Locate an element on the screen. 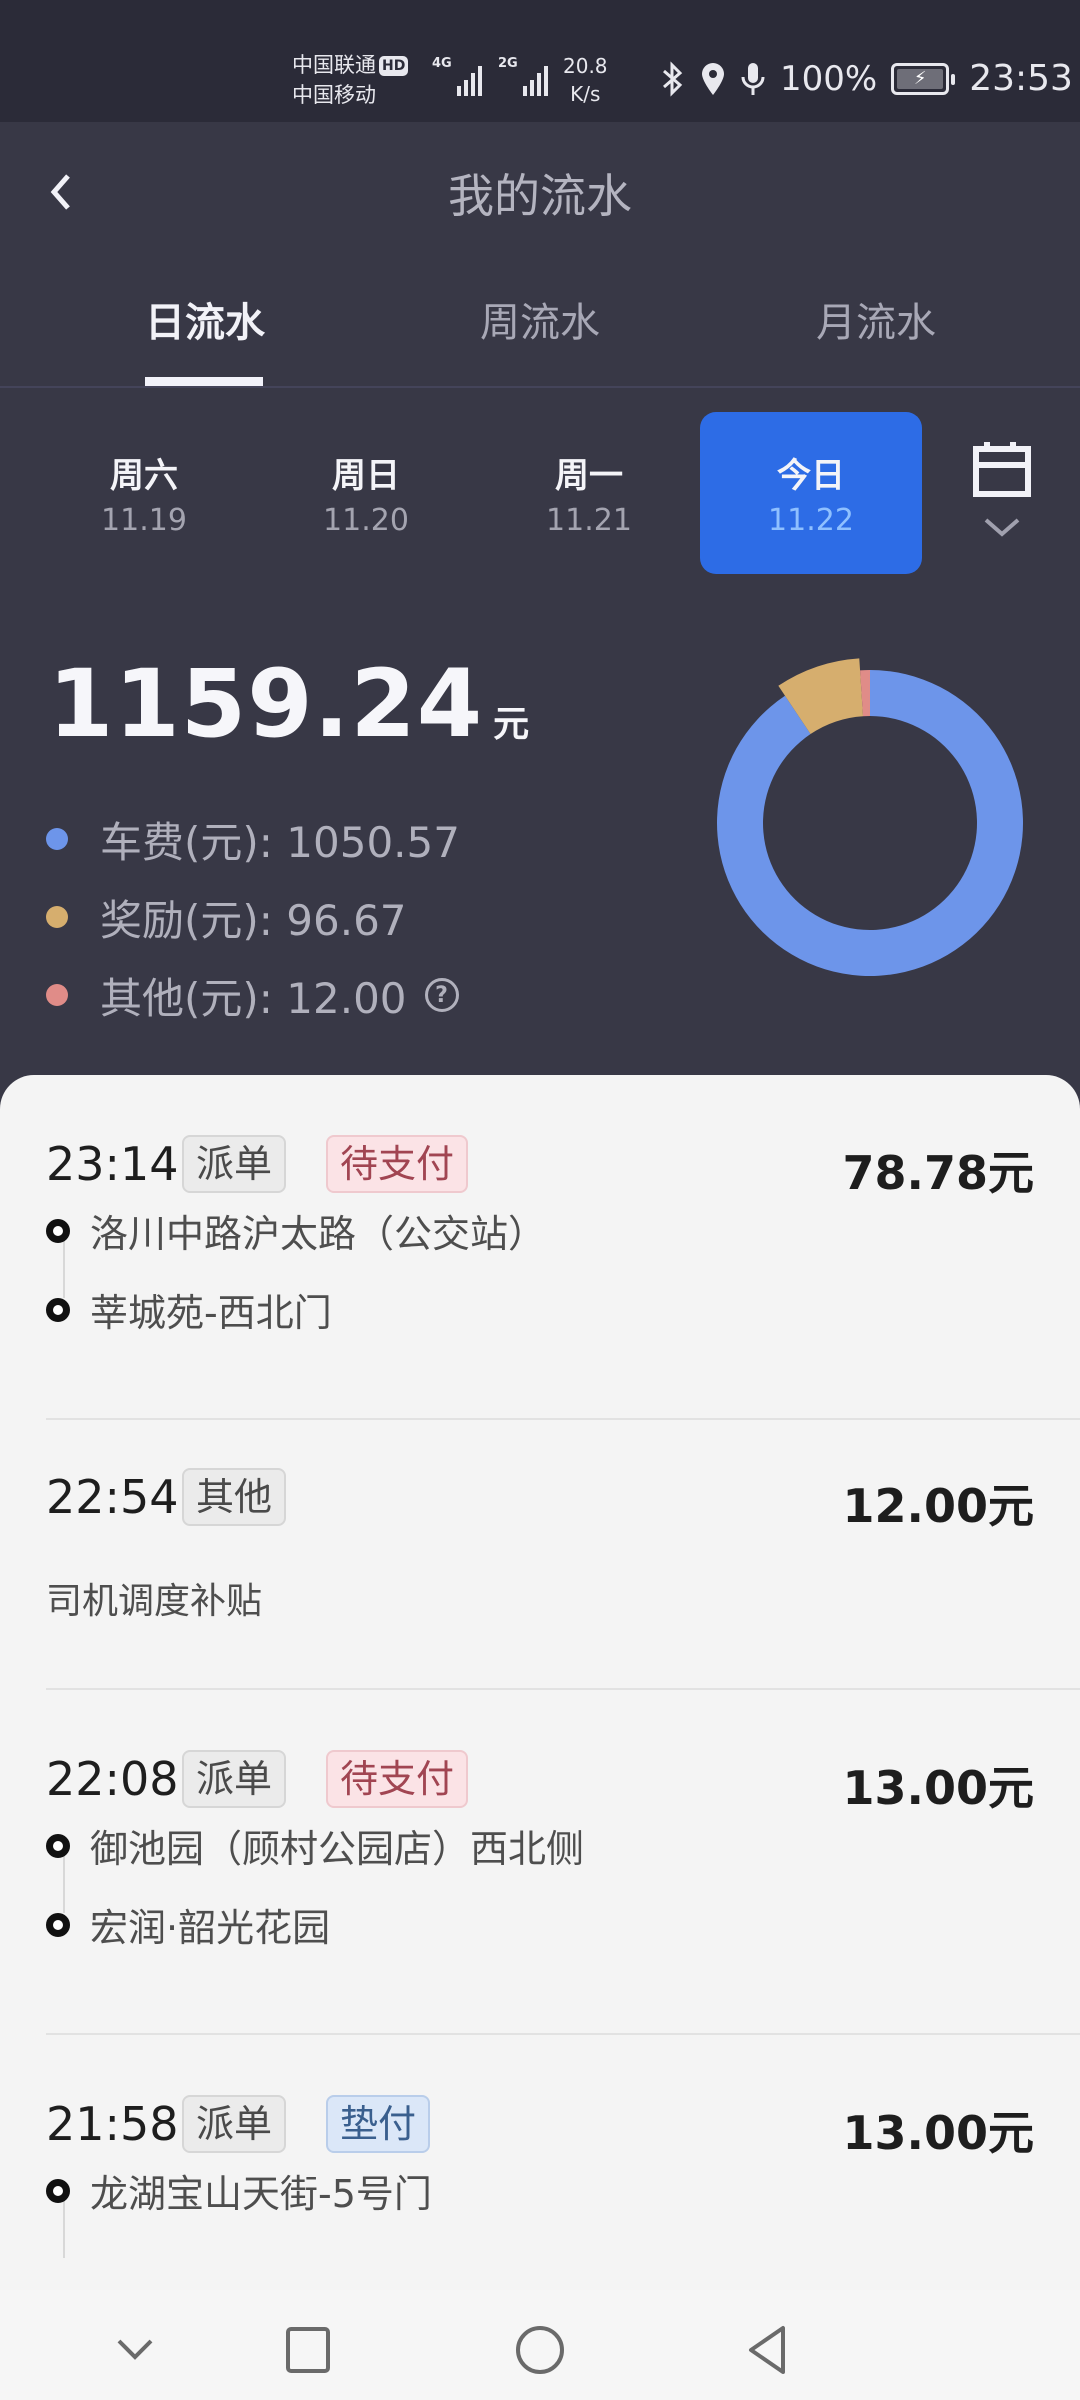 The width and height of the screenshot is (1080, 2400). earnings-donut-chart is located at coordinates (870, 817).